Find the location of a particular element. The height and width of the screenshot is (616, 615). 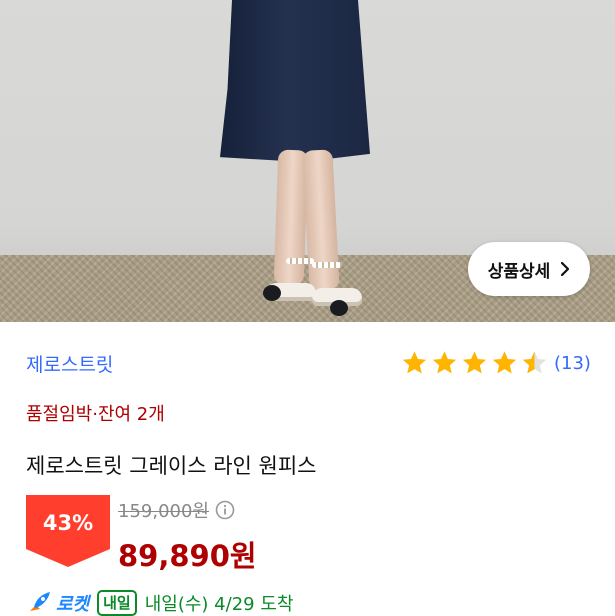

info-icon is located at coordinates (225, 510).